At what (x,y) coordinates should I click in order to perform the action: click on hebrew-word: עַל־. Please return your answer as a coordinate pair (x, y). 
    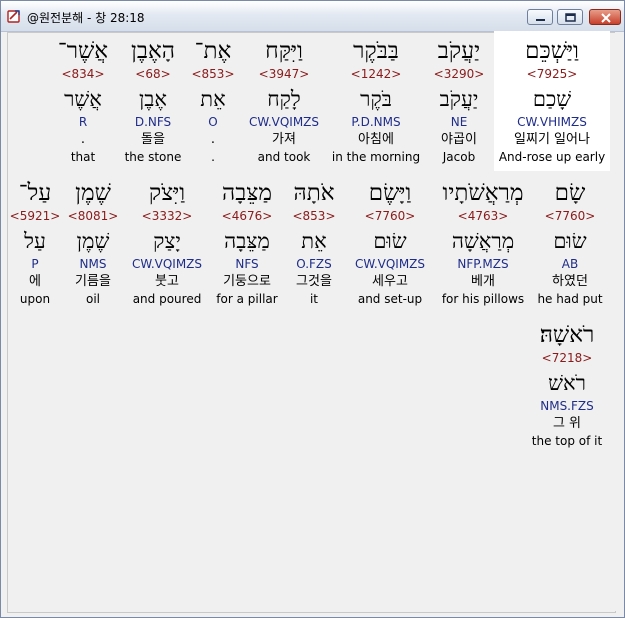
    Looking at the image, I should click on (35, 193).